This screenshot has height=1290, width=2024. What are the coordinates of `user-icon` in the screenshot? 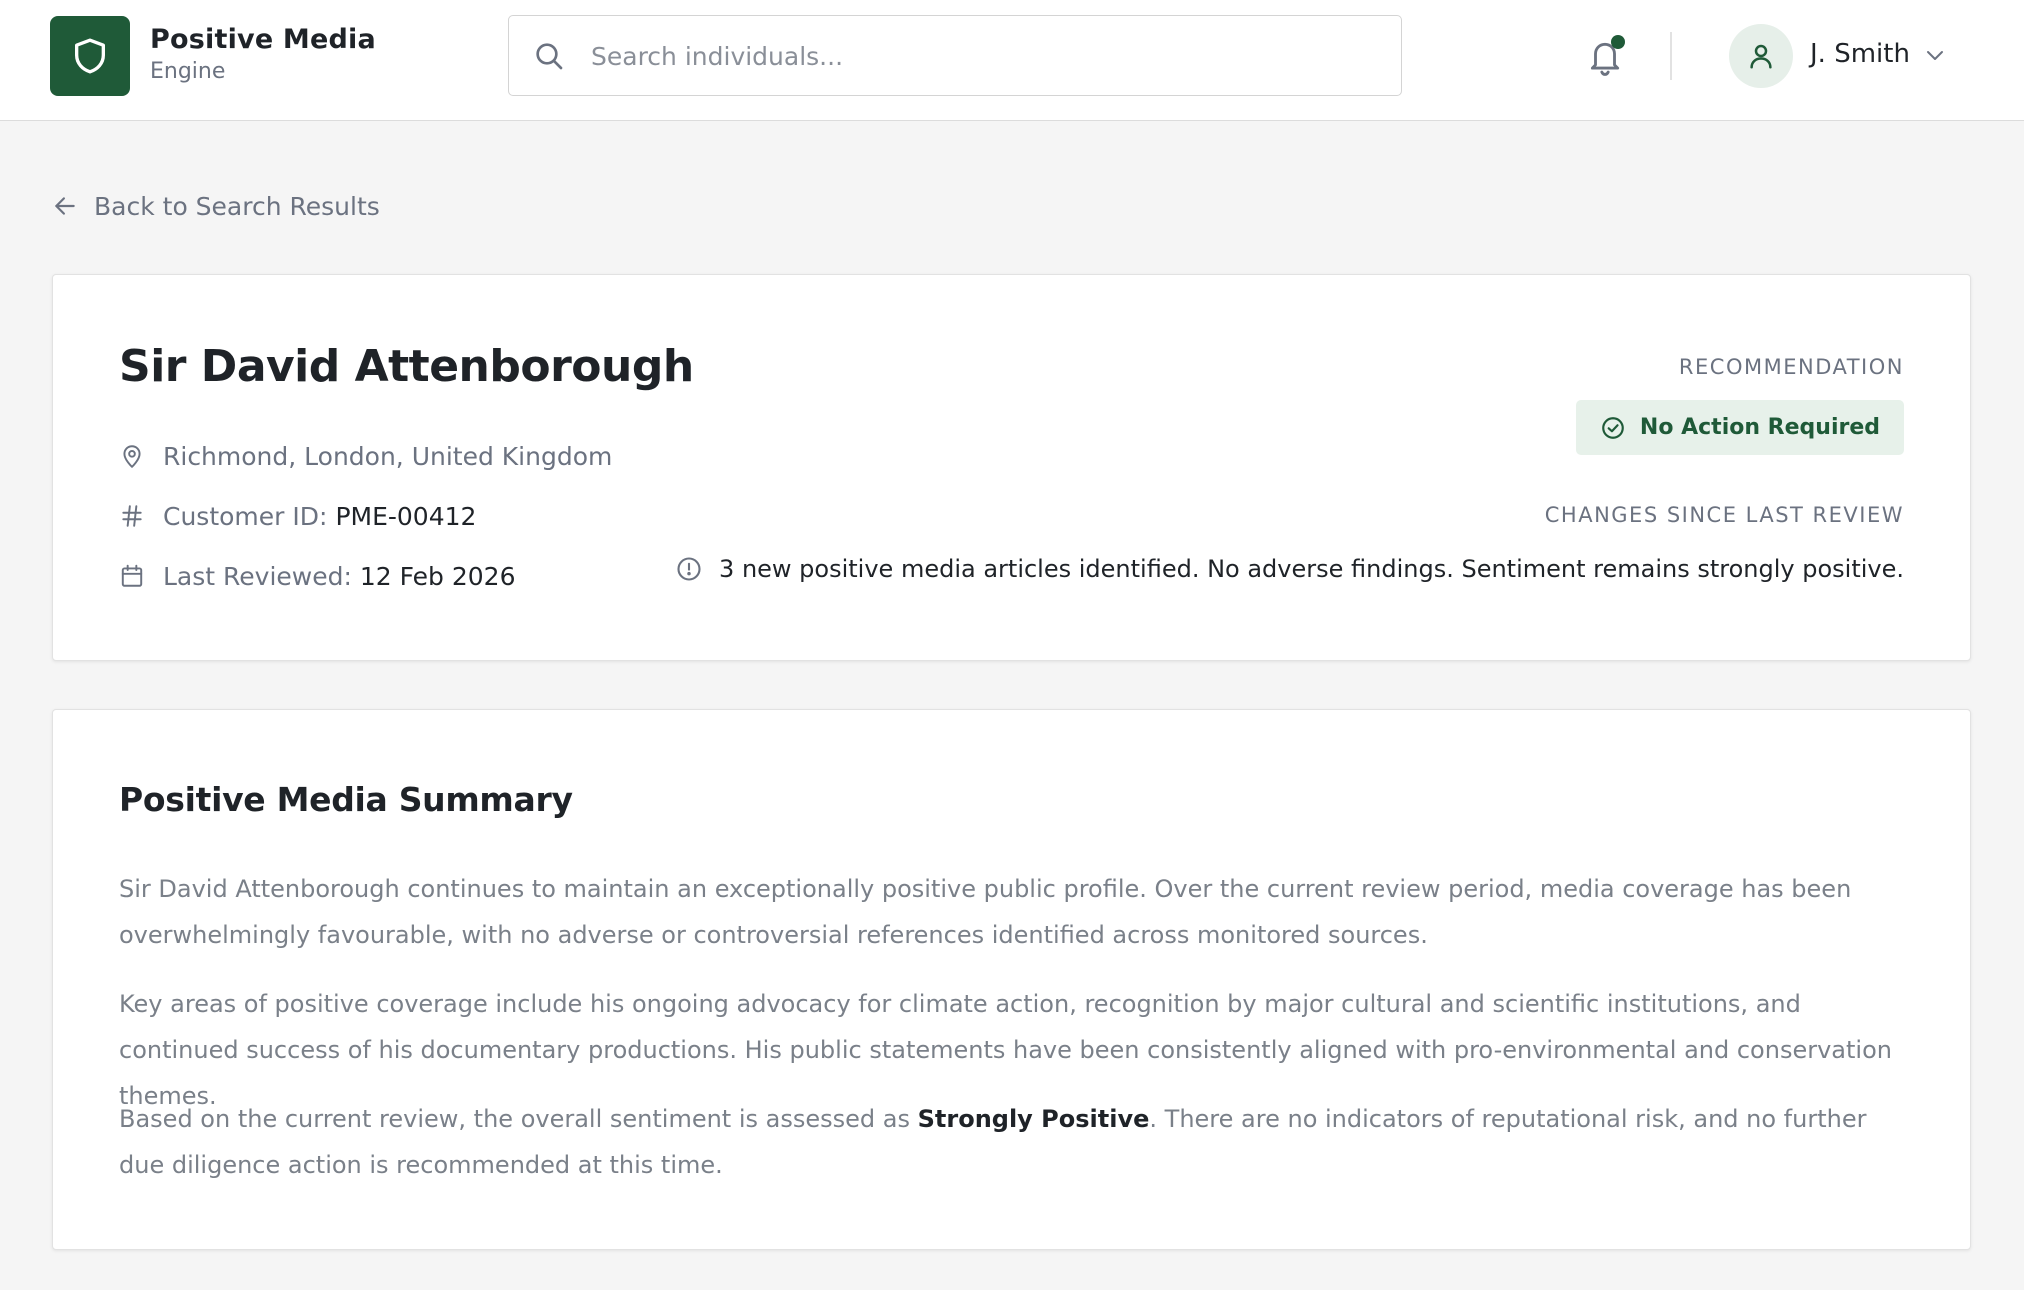 It's located at (1761, 56).